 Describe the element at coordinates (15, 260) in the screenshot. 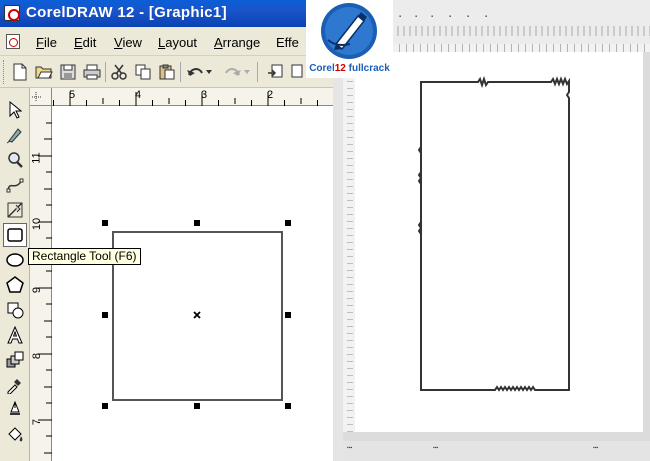

I see `ellipse-tool-icon` at that location.